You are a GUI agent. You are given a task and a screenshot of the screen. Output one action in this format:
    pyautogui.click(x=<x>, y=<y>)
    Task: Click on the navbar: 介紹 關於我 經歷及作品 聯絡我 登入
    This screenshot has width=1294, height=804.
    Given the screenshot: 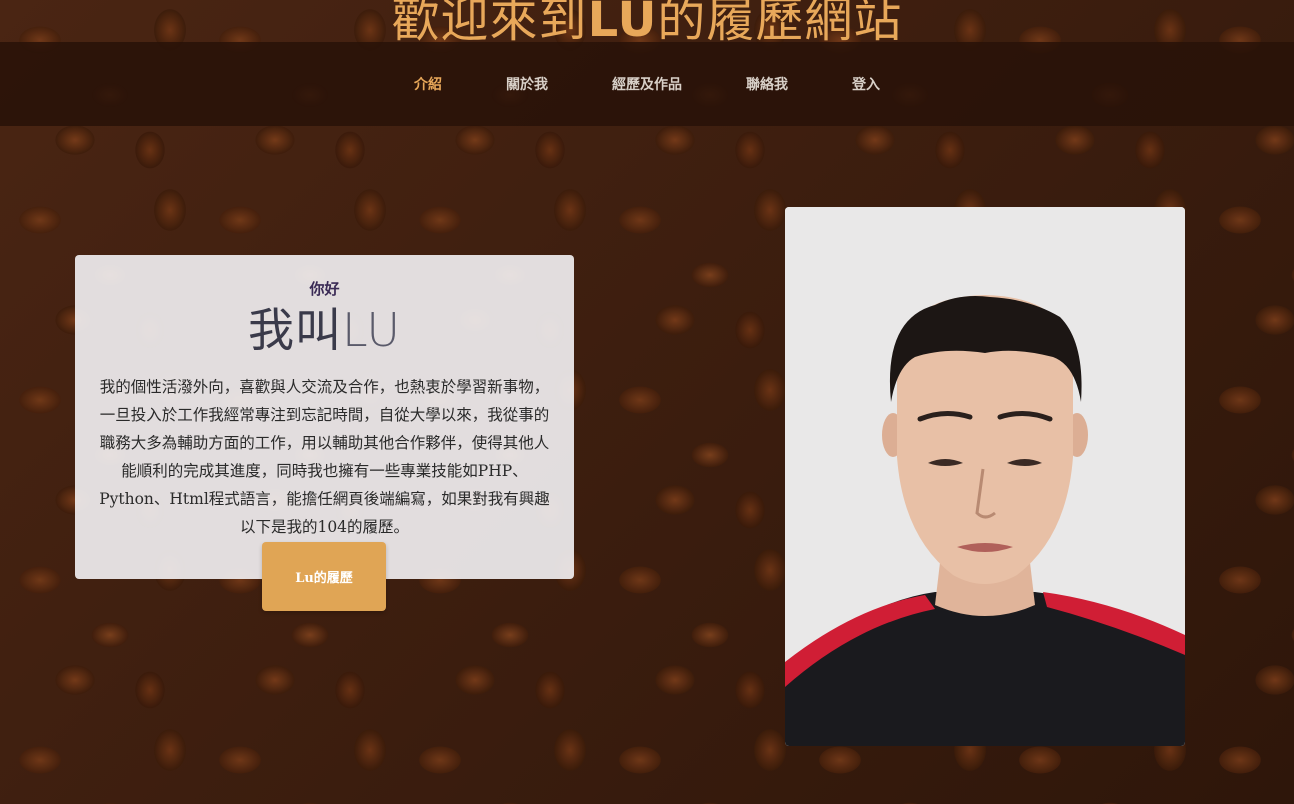 What is the action you would take?
    pyautogui.click(x=647, y=84)
    